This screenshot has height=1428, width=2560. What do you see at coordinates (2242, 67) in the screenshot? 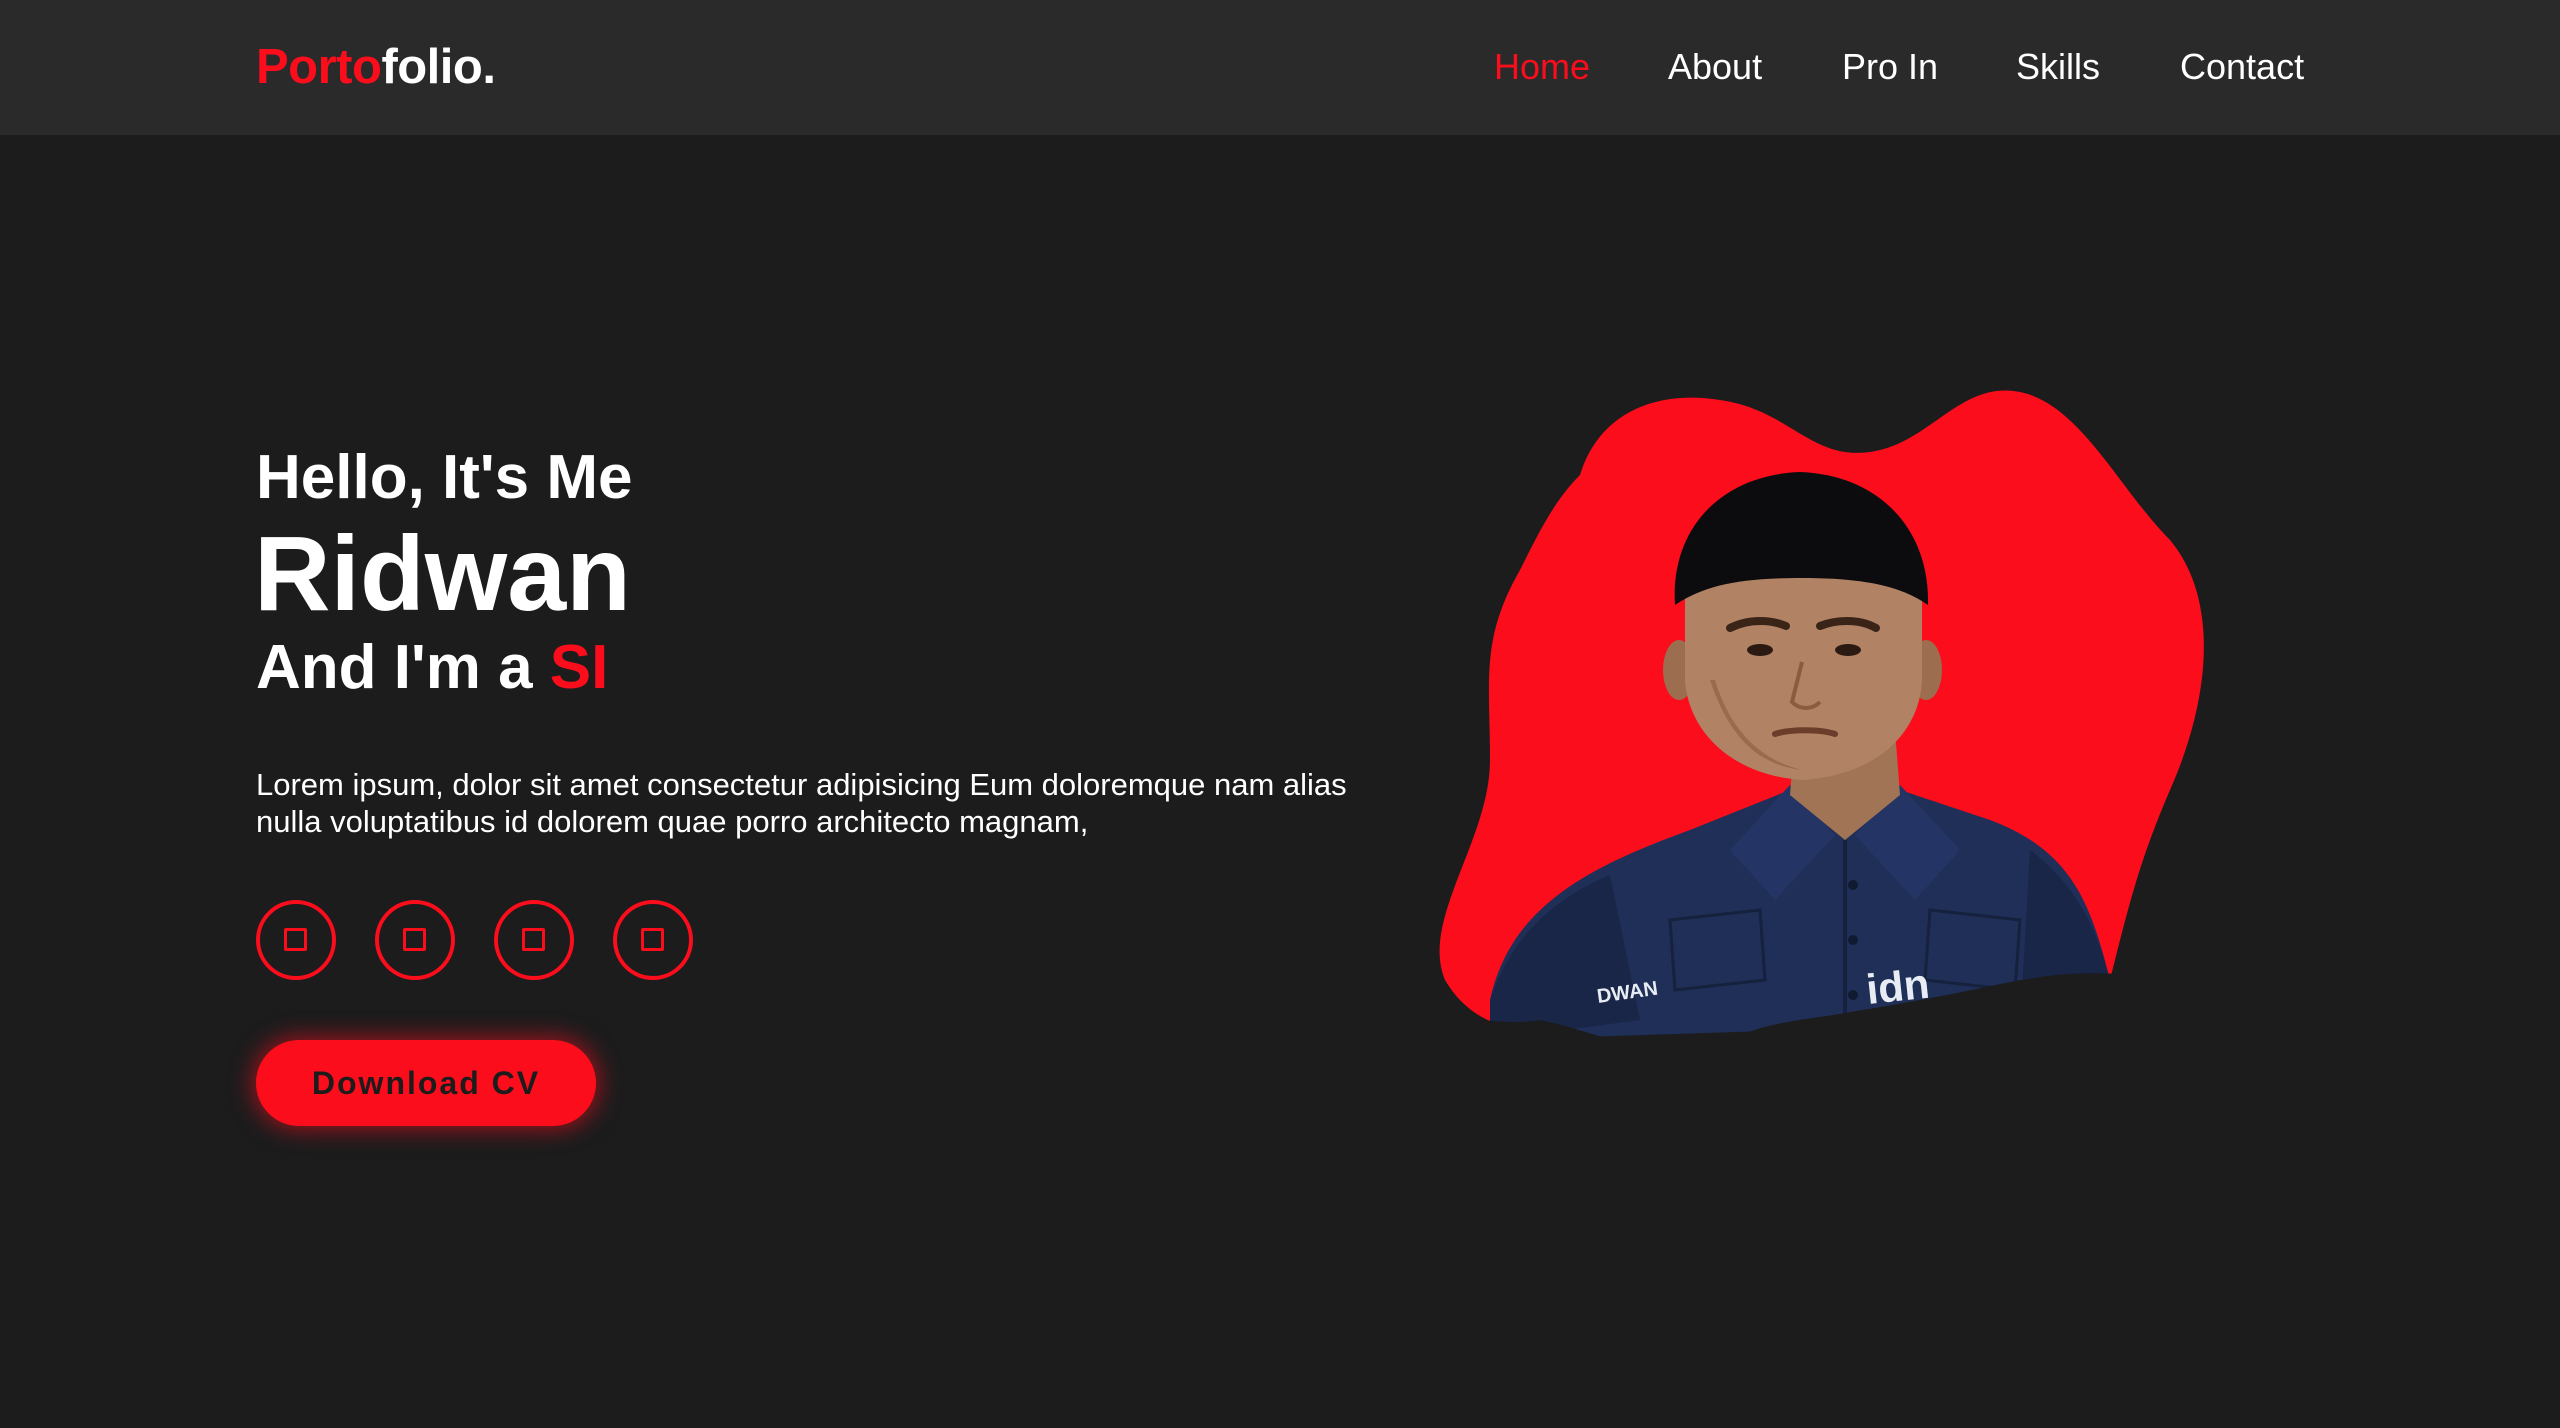
I see `nav-contact: Contact` at bounding box center [2242, 67].